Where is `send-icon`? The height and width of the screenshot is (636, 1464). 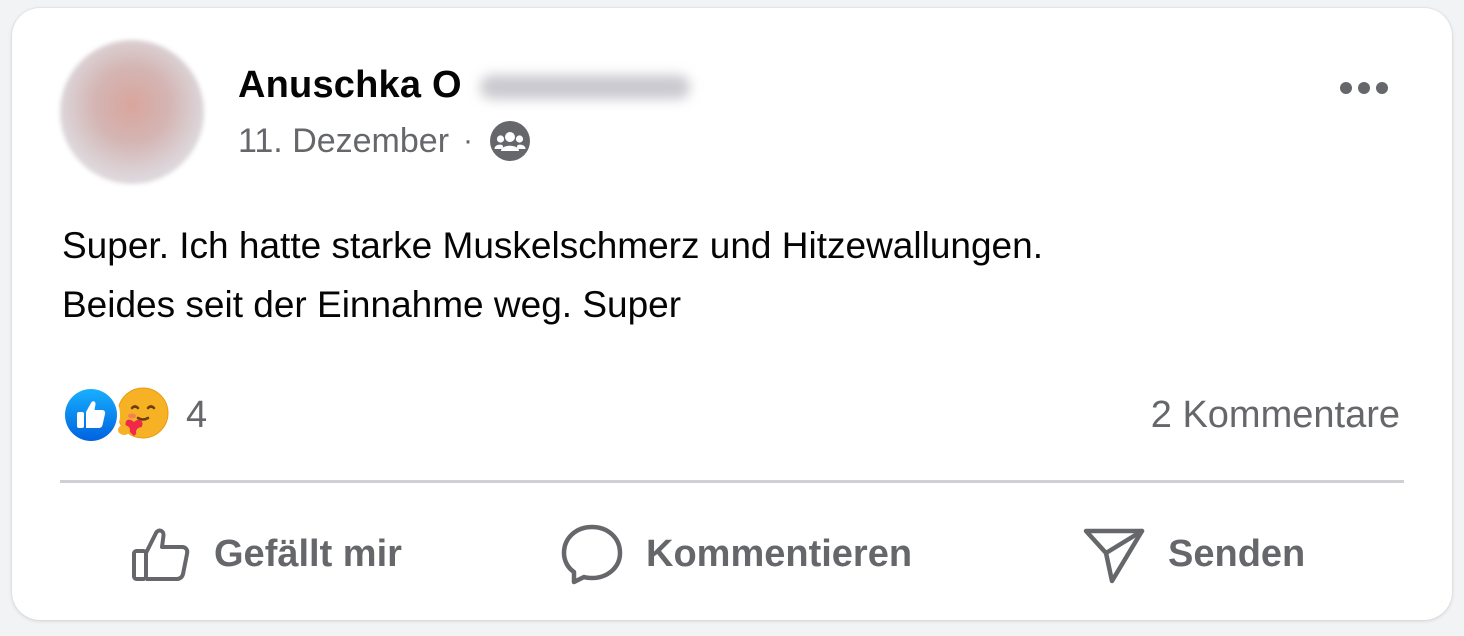 send-icon is located at coordinates (1114, 556).